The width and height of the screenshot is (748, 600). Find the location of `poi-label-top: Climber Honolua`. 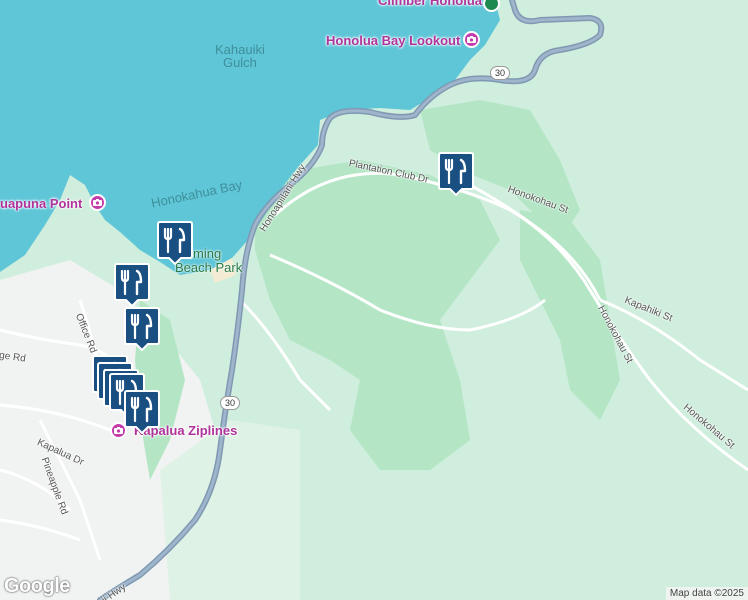

poi-label-top: Climber Honolua is located at coordinates (430, 4).